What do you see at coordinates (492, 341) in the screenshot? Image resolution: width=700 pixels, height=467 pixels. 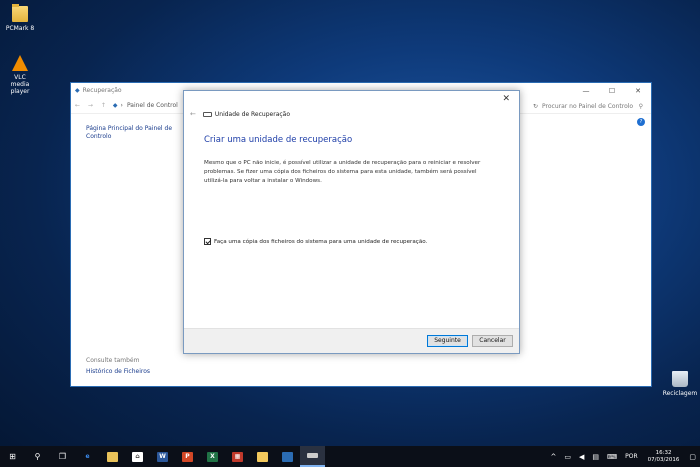 I see `cancel-button: Cancelar` at bounding box center [492, 341].